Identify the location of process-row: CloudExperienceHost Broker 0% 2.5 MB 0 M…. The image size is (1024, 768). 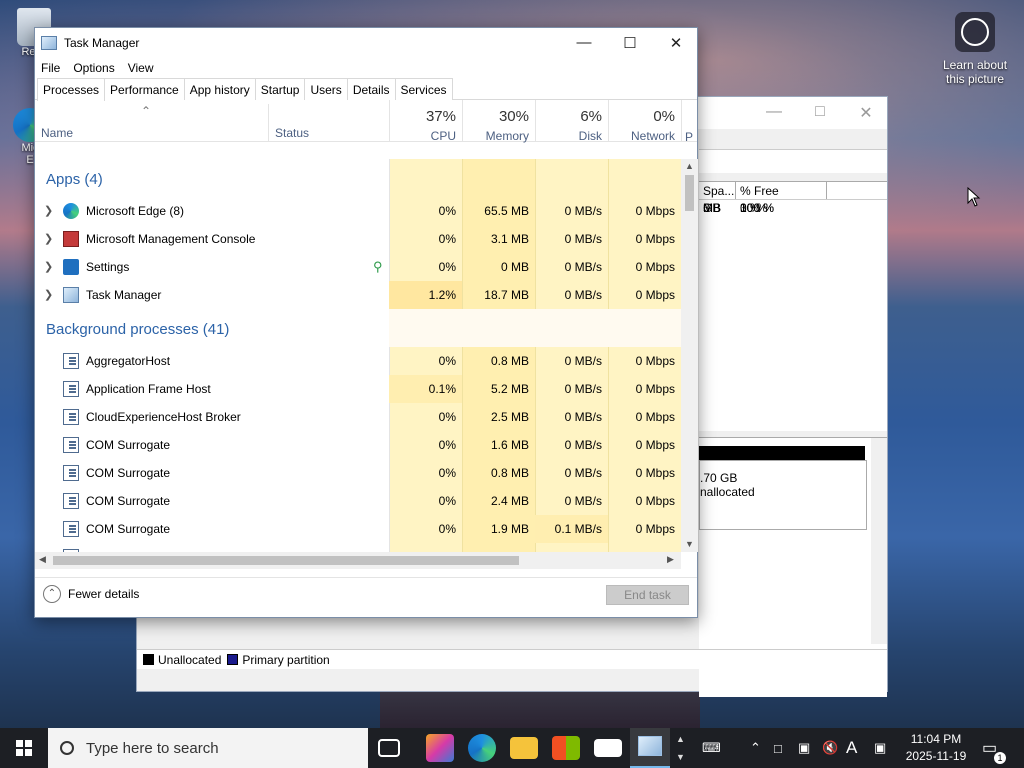
(358, 417).